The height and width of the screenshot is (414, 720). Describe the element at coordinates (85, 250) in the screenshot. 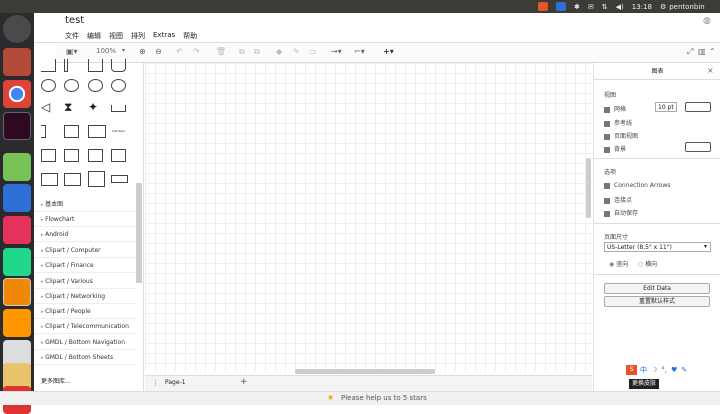

I see `library-section-3: Clipart / Computer` at that location.